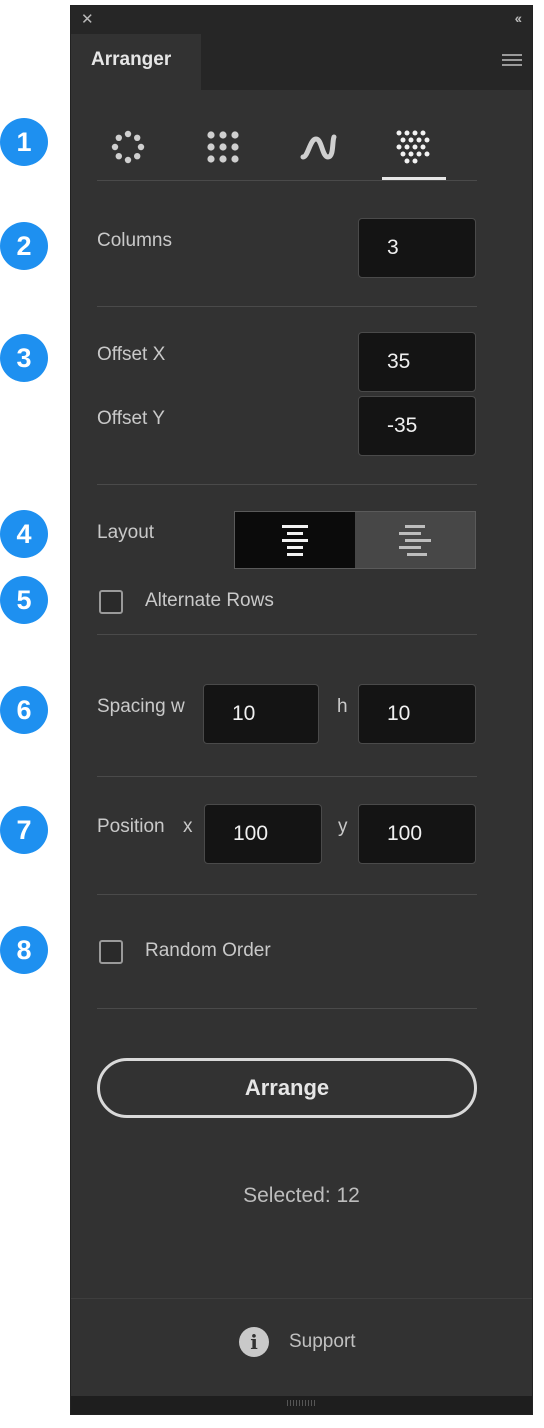 The image size is (544, 1428). What do you see at coordinates (263, 834) in the screenshot?
I see `position-x-input: 100` at bounding box center [263, 834].